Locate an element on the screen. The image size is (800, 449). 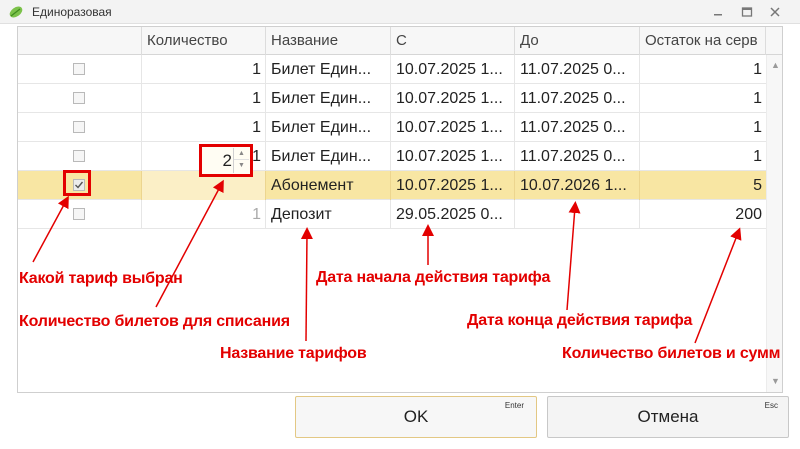
column-header-select is located at coordinates (80, 41).